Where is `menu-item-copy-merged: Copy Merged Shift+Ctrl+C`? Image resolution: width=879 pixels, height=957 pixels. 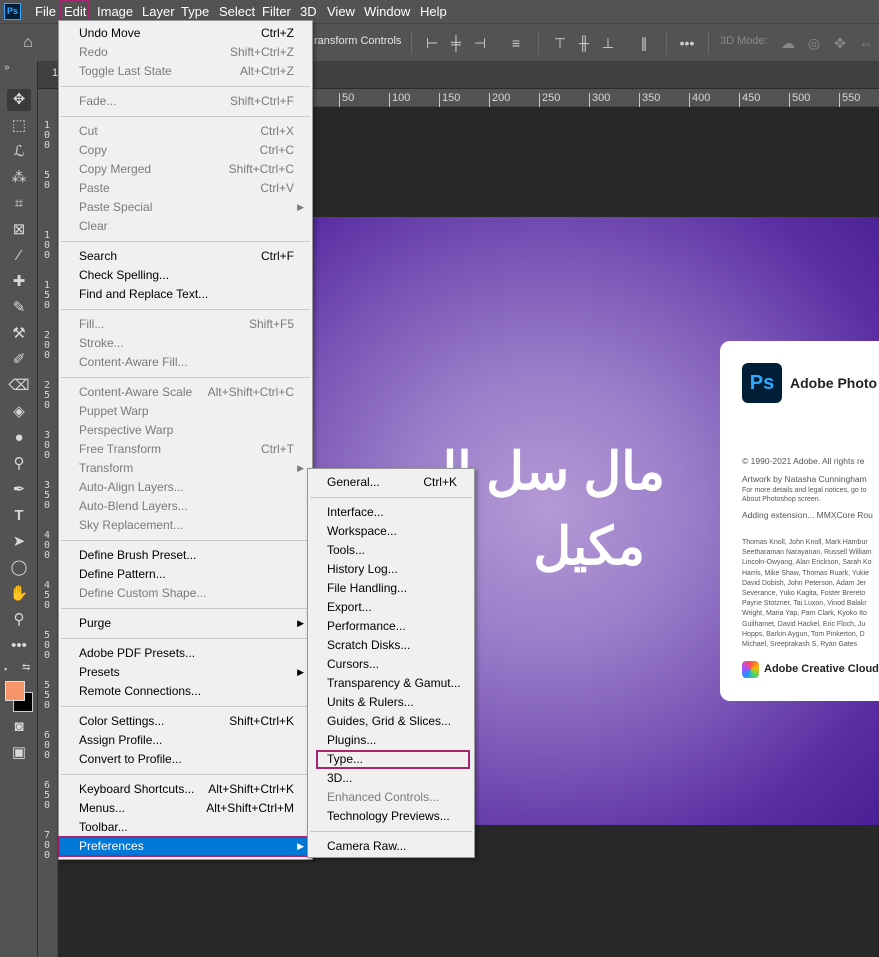
menu-item-copy-merged: Copy Merged Shift+Ctrl+C is located at coordinates (185, 169).